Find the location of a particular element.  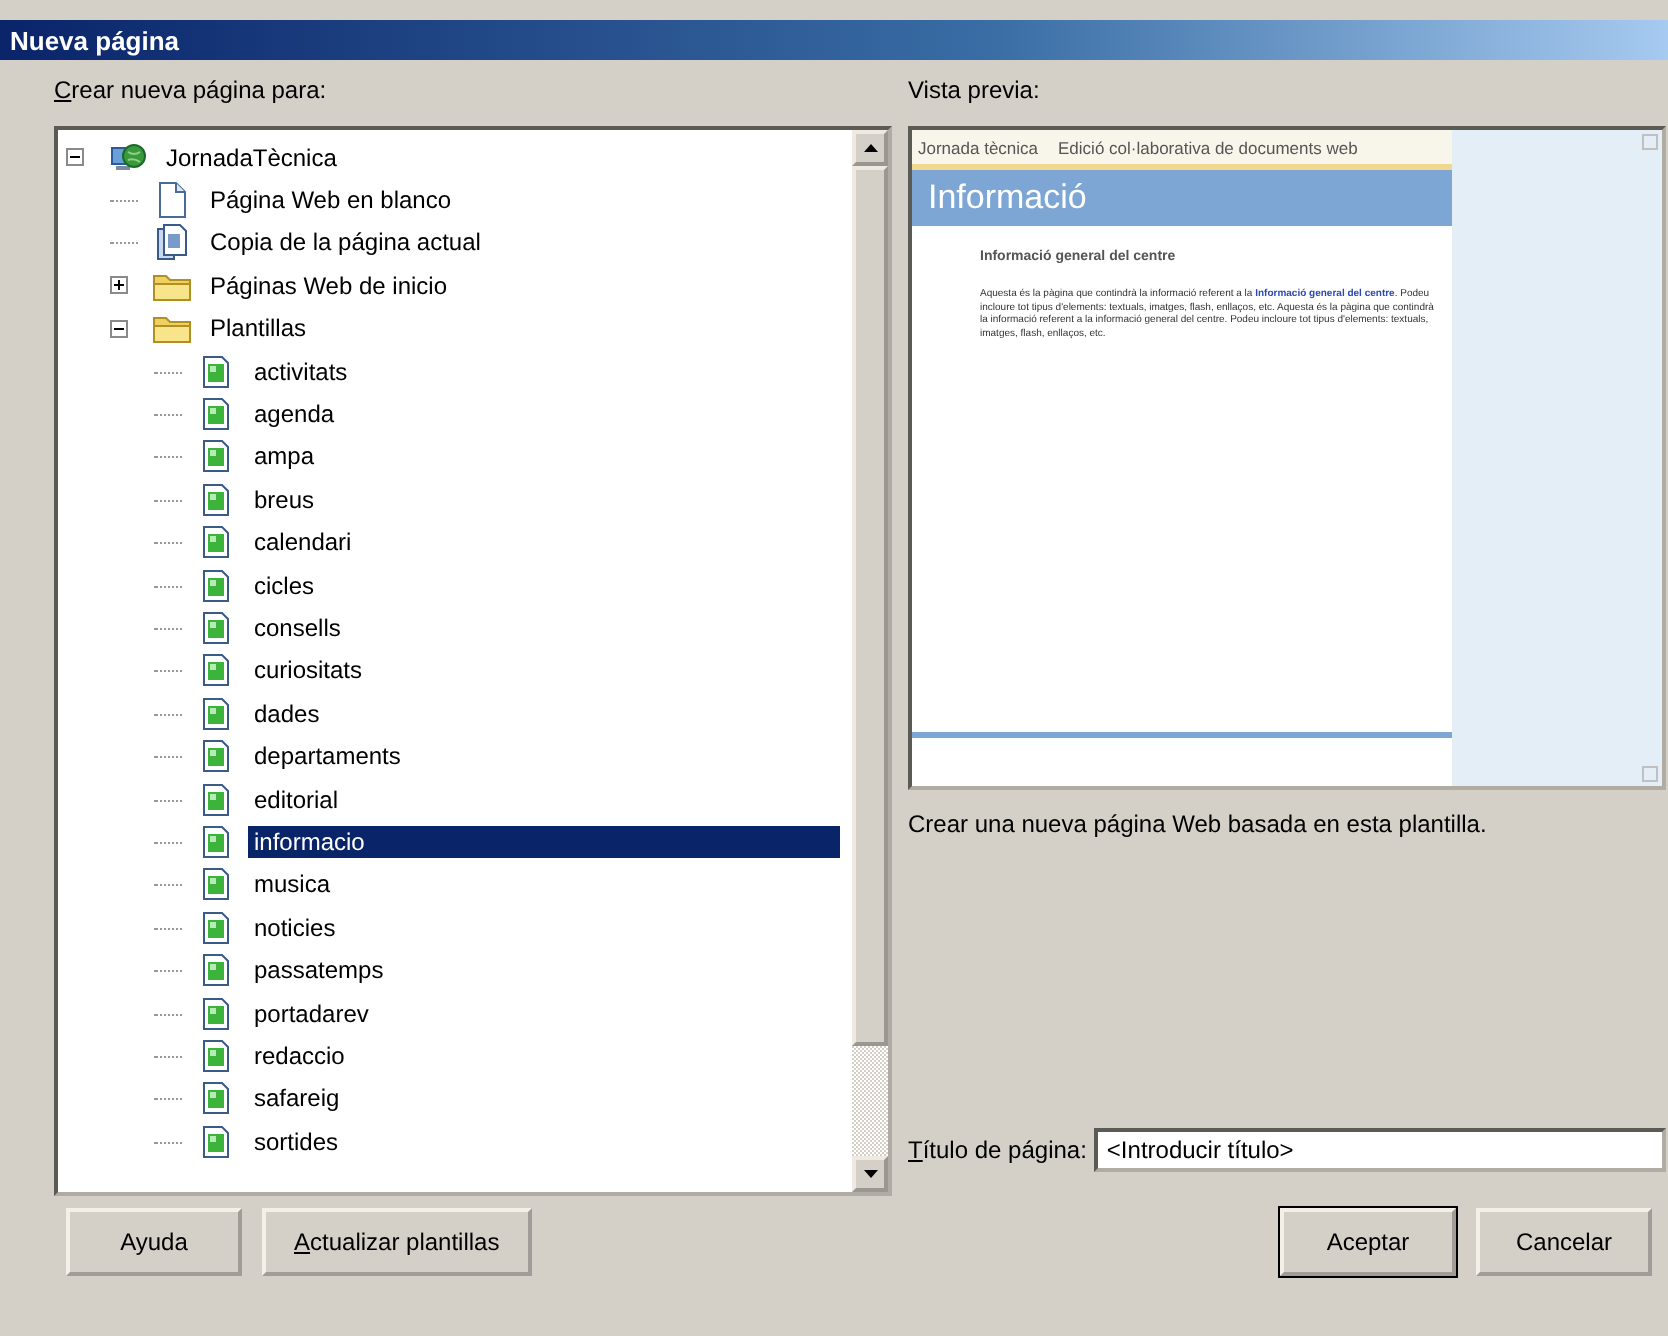

site-subtitle: Edició col·laborativa de documents web is located at coordinates (1208, 147).